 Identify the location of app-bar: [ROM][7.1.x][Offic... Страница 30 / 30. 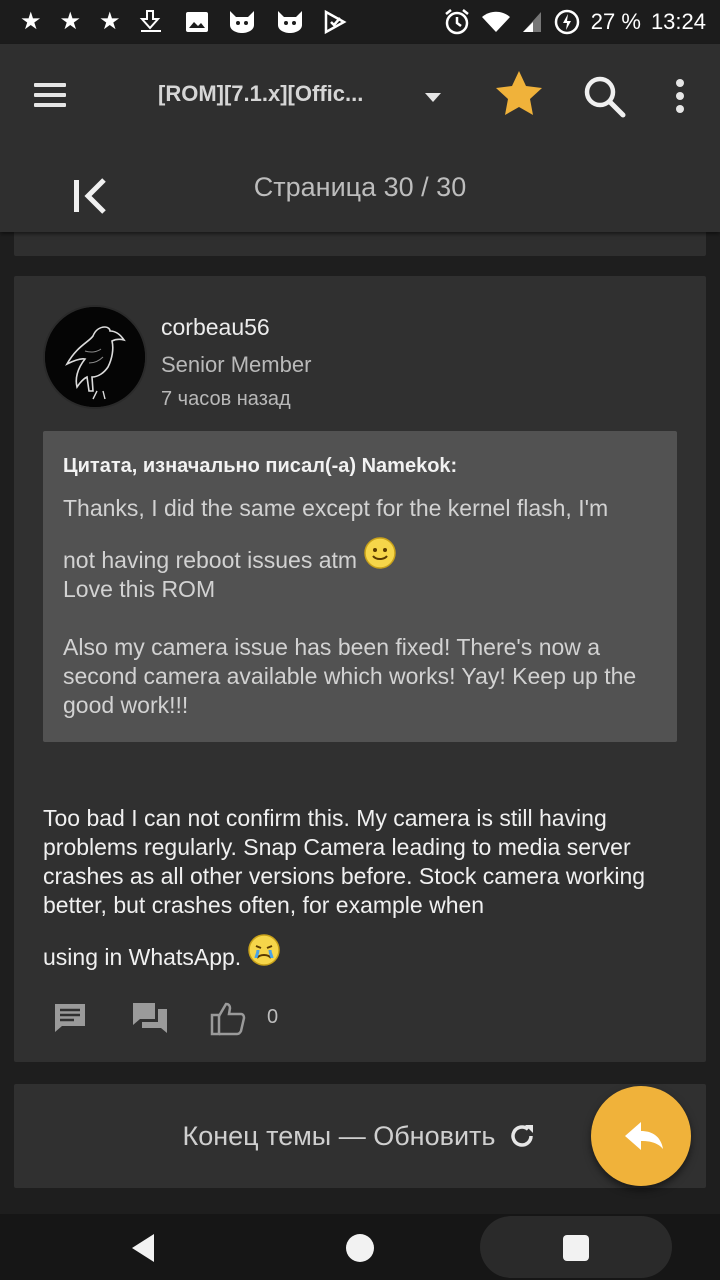
(360, 138).